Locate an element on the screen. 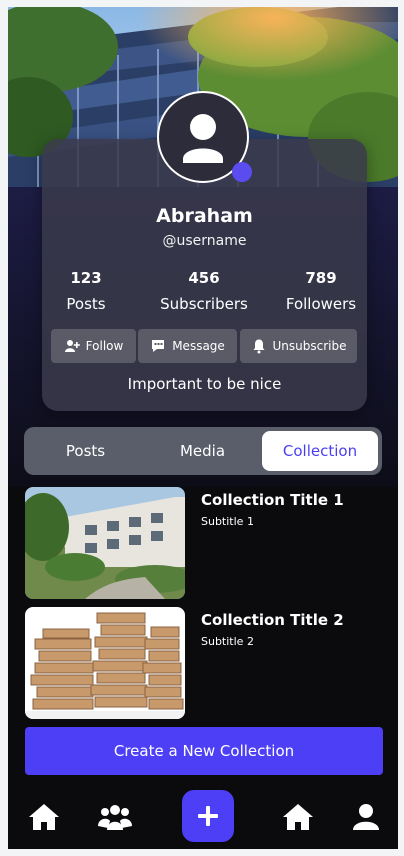  follow-label: Follow is located at coordinates (104, 346).